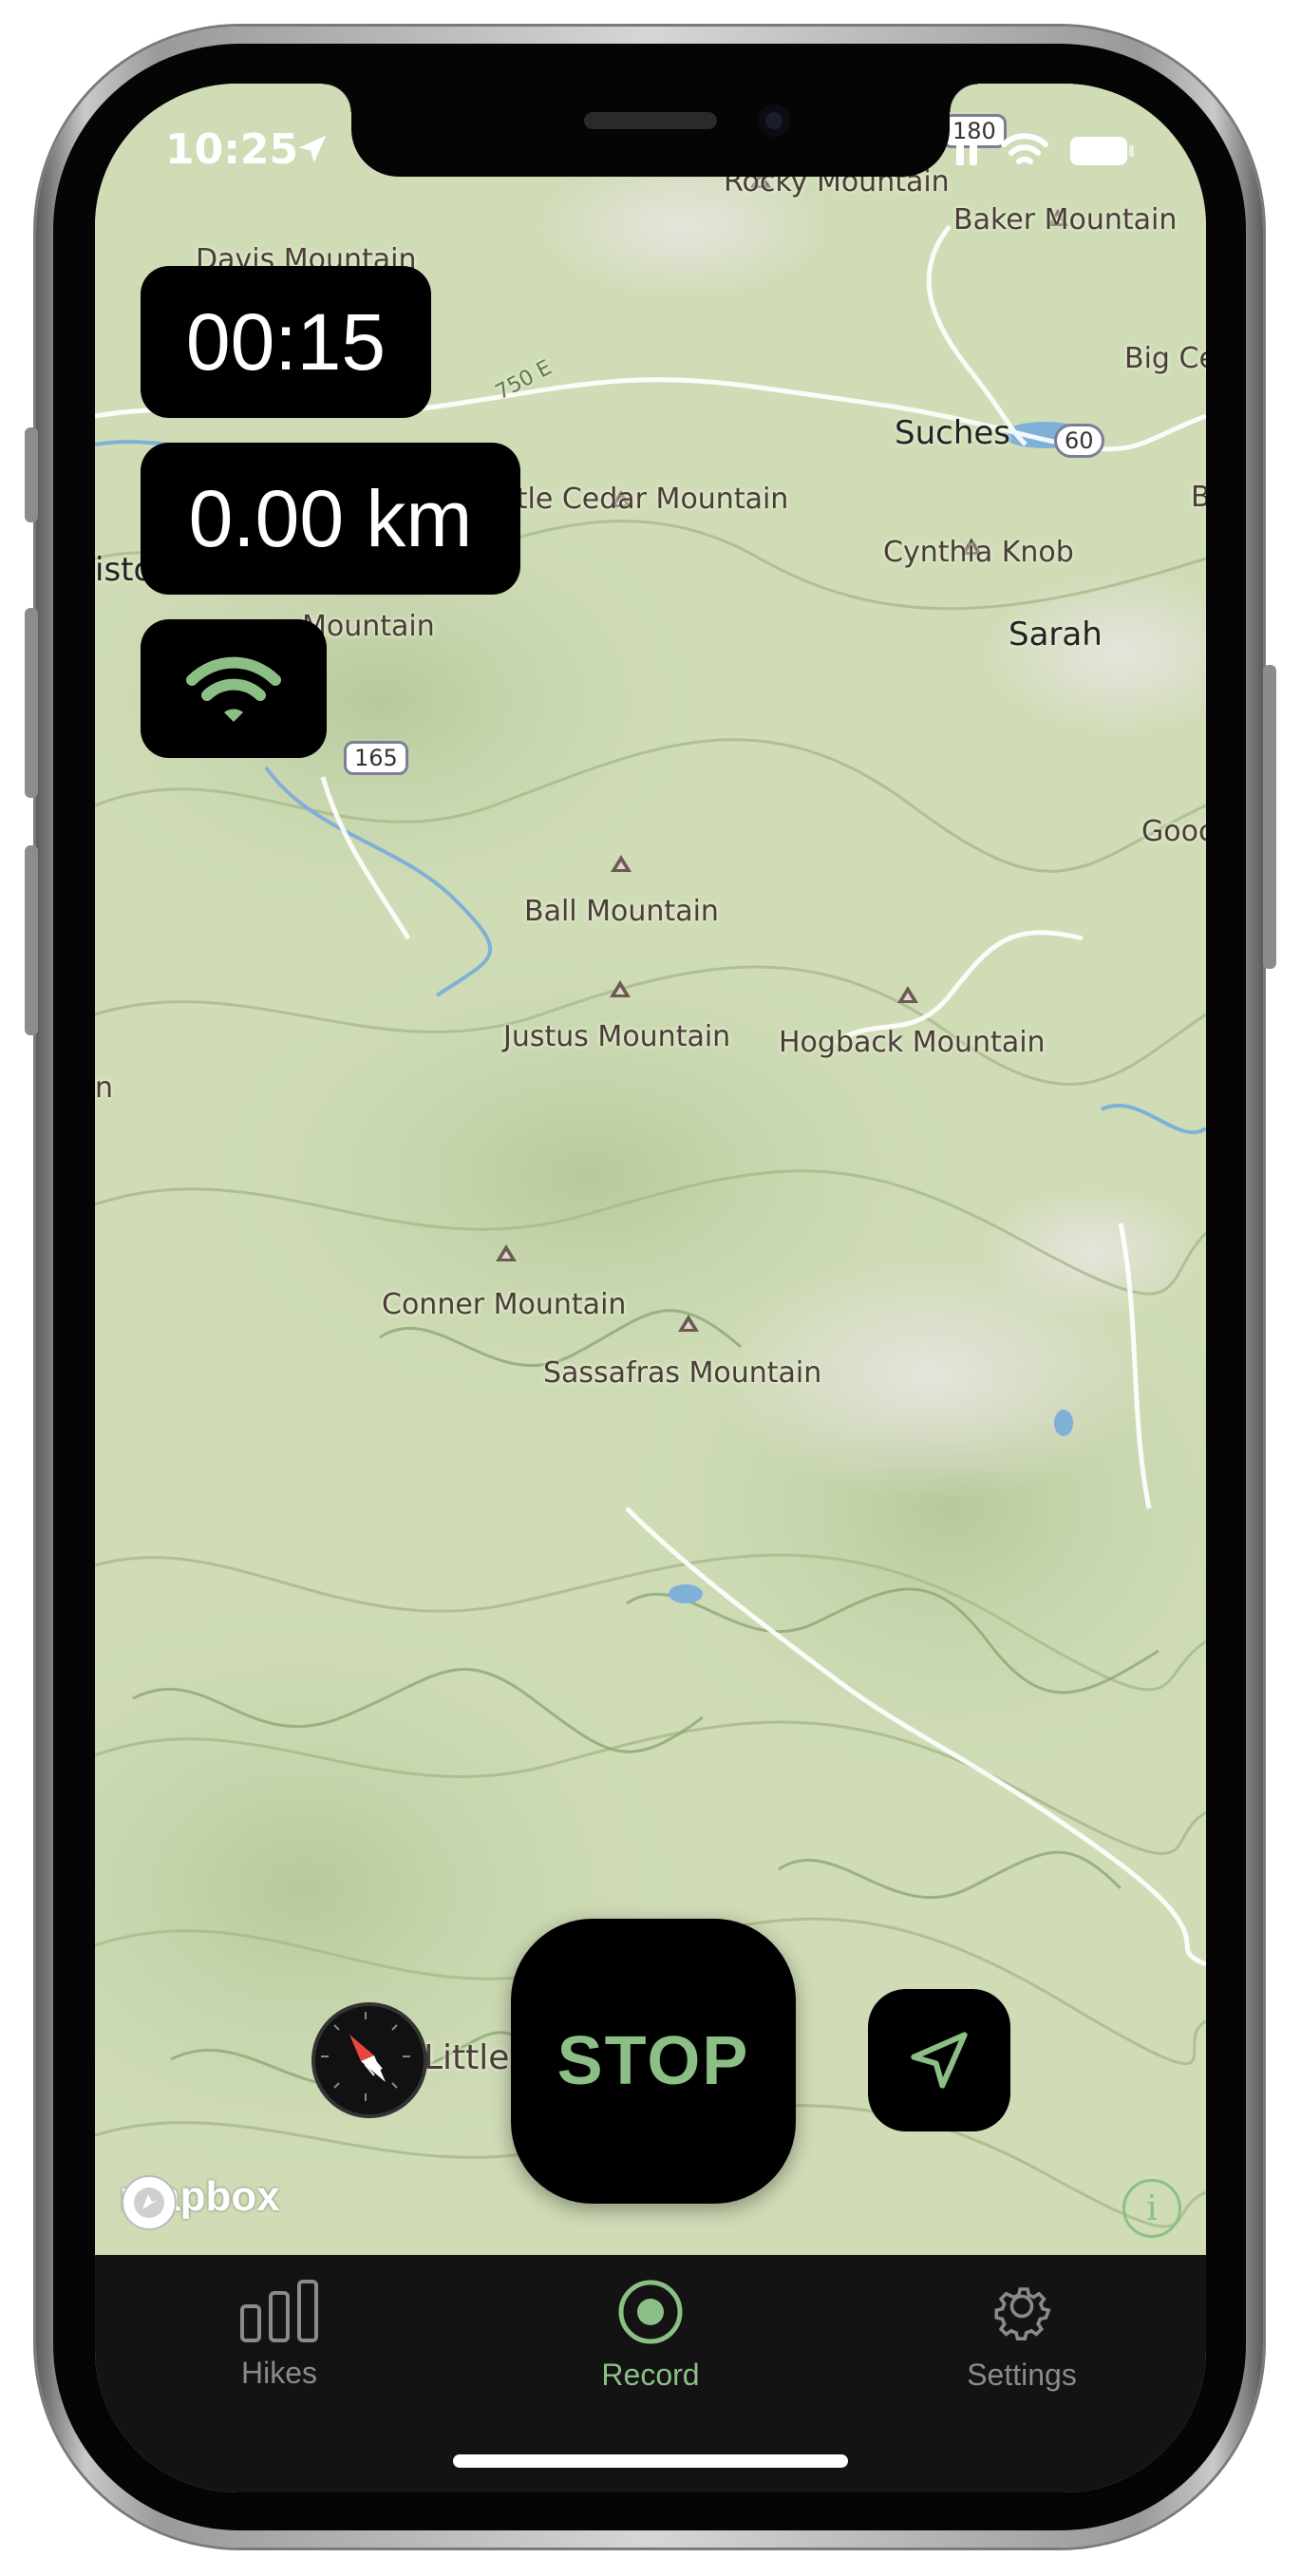 The height and width of the screenshot is (2576, 1301). What do you see at coordinates (647, 499) in the screenshot?
I see `place-label: ttle Cedar Mountain` at bounding box center [647, 499].